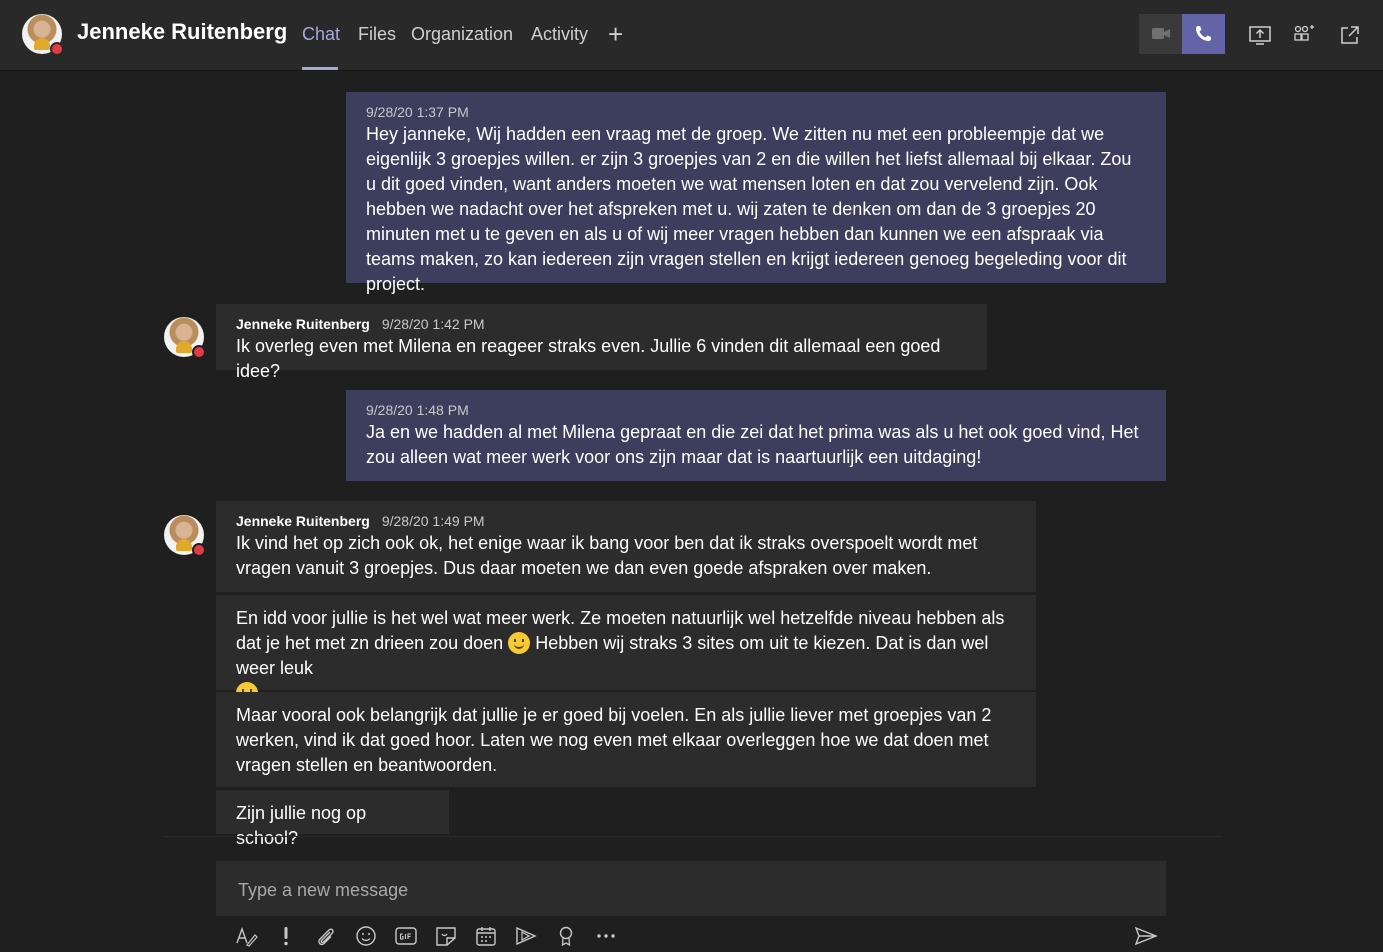 The width and height of the screenshot is (1383, 952). I want to click on smile-emoji-icon, so click(519, 643).